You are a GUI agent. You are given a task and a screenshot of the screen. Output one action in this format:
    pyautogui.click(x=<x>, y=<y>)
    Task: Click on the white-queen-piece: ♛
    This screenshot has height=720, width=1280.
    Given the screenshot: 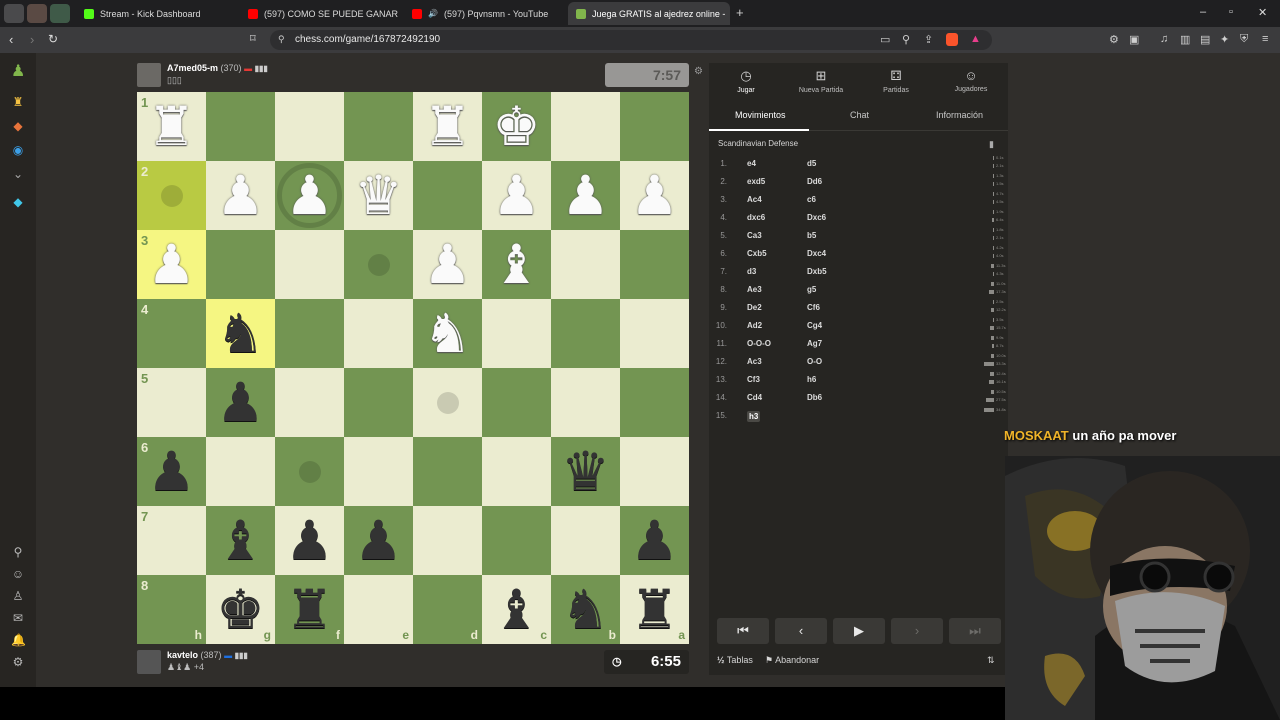 What is the action you would take?
    pyautogui.click(x=378, y=195)
    